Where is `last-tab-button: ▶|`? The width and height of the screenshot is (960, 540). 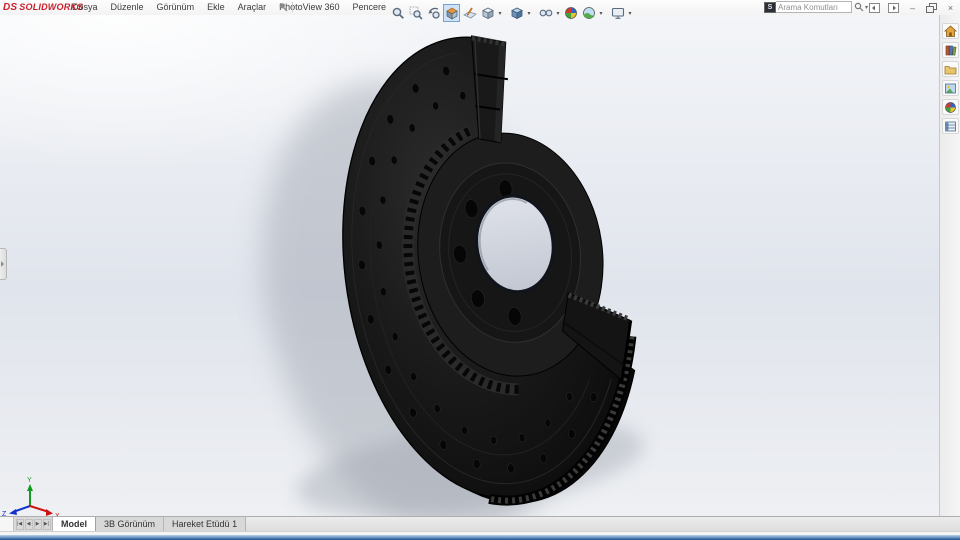 last-tab-button: ▶| is located at coordinates (46, 524).